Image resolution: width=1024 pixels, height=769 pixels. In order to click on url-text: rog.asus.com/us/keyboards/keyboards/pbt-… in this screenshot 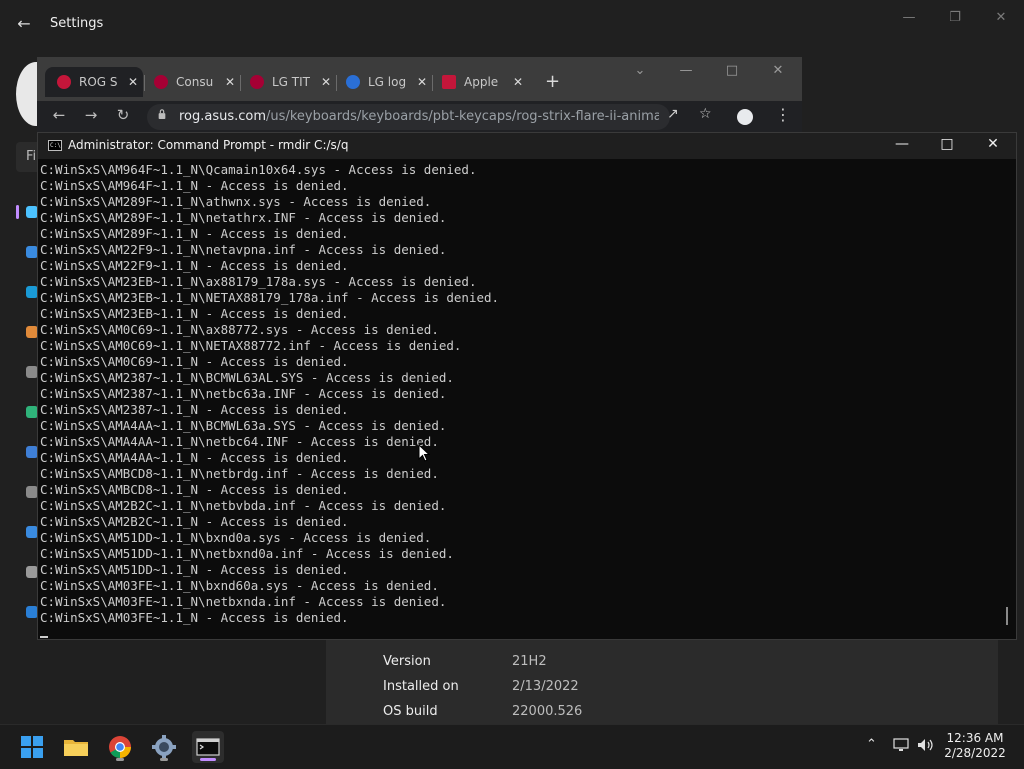, I will do `click(419, 116)`.